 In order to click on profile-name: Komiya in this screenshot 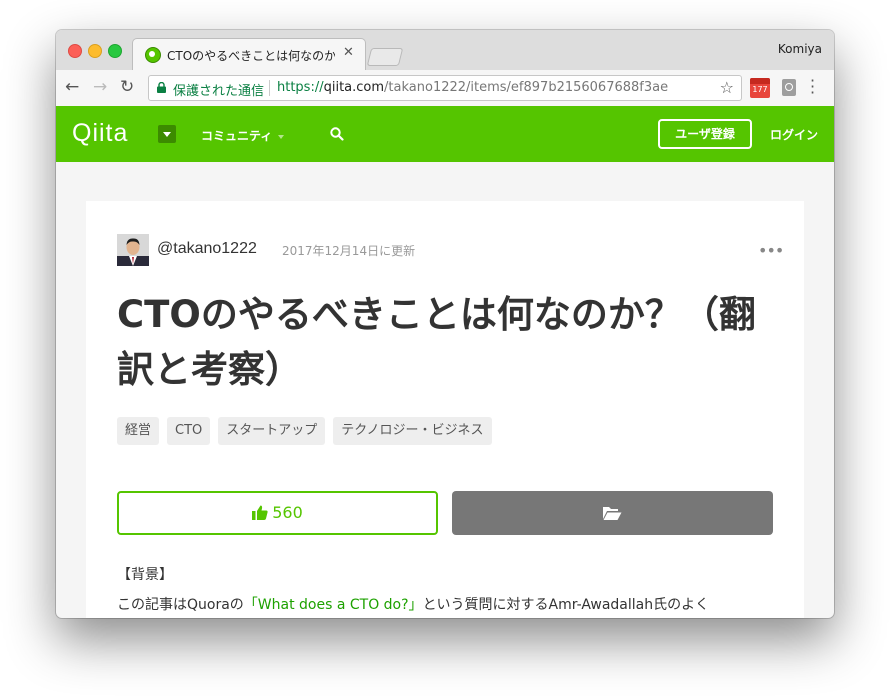, I will do `click(800, 49)`.